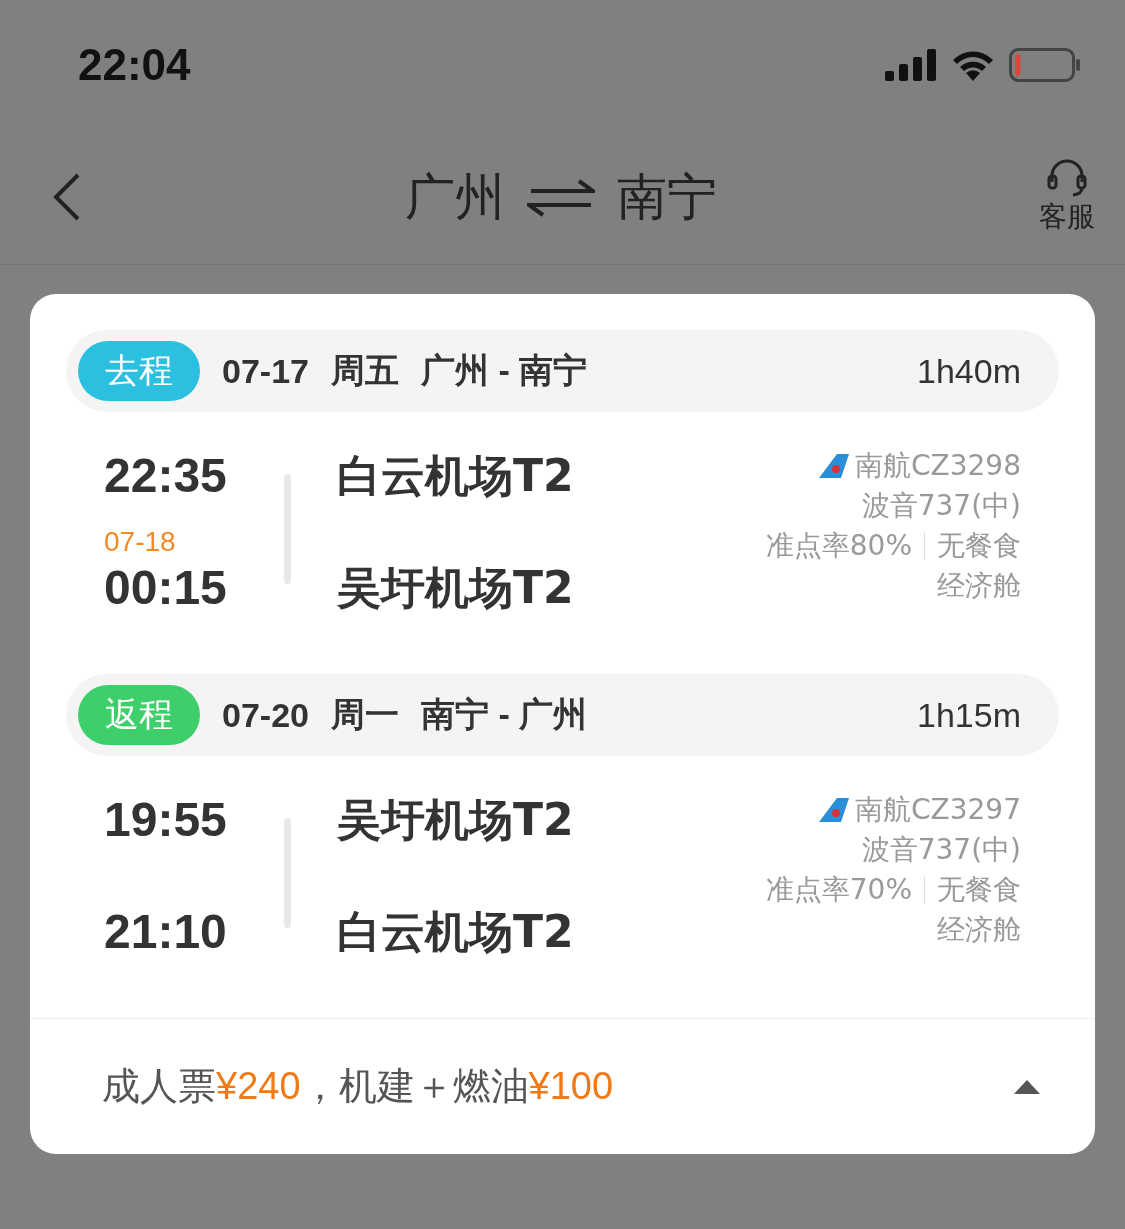  Describe the element at coordinates (838, 890) in the screenshot. I see `on-time-rate: 准点率70%` at that location.